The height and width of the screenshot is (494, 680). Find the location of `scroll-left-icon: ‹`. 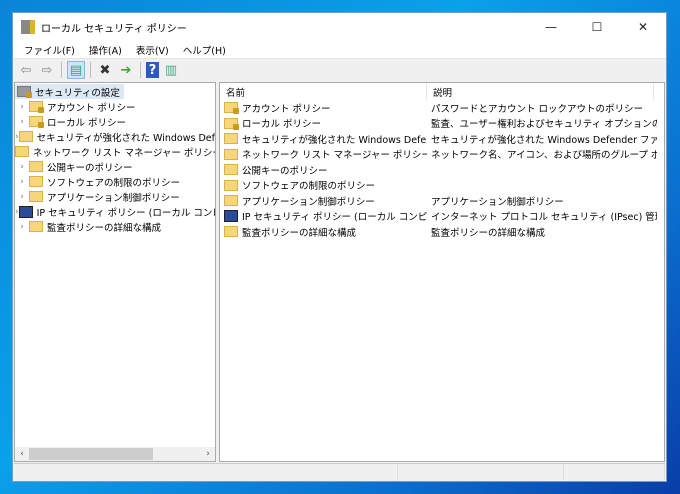

scroll-left-icon: ‹ is located at coordinates (22, 454).